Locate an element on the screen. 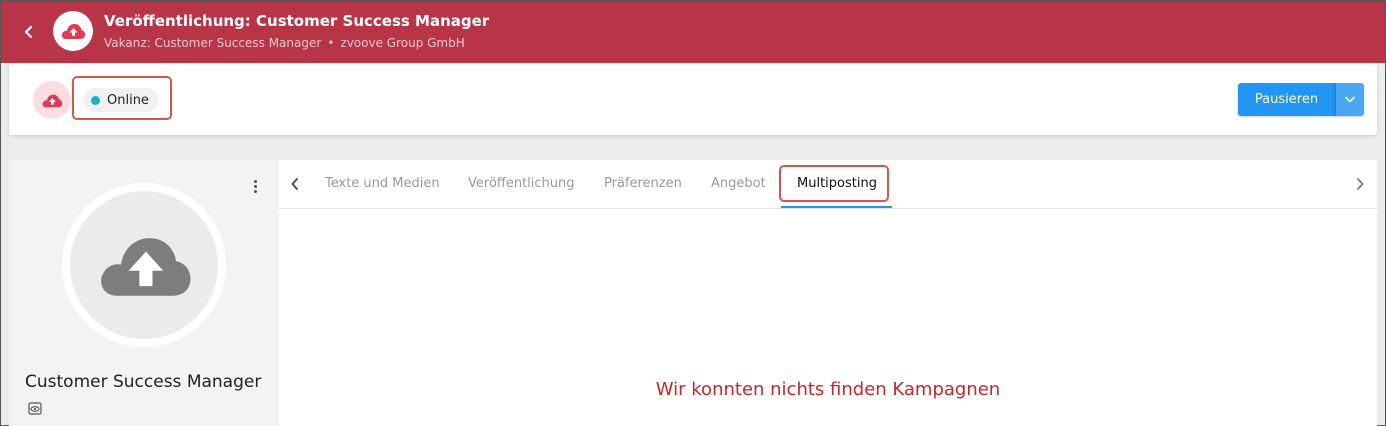  pause-dropdown-button is located at coordinates (1349, 99).